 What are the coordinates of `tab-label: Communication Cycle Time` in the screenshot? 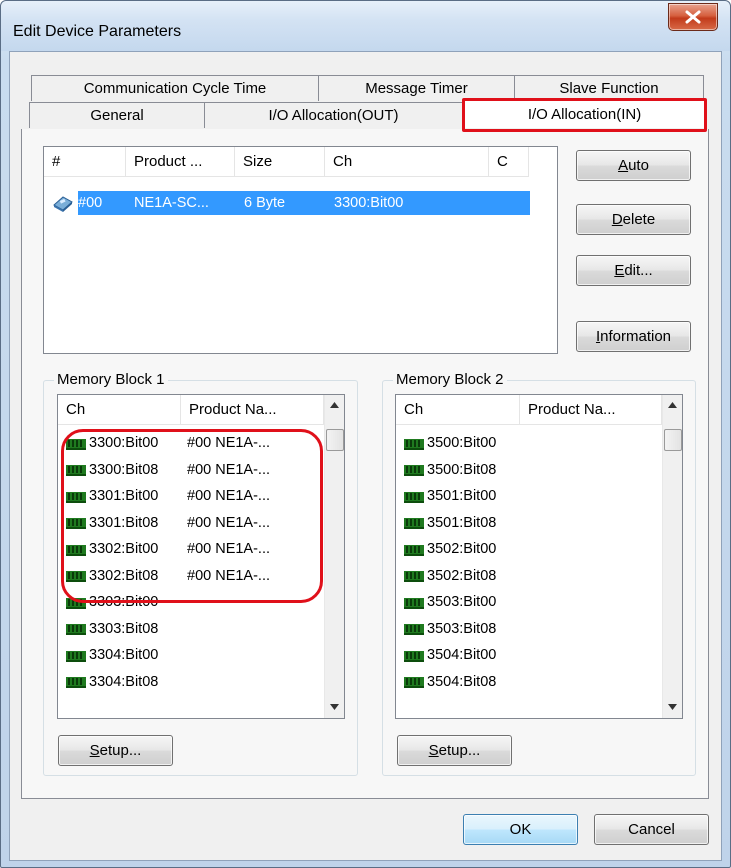 It's located at (175, 88).